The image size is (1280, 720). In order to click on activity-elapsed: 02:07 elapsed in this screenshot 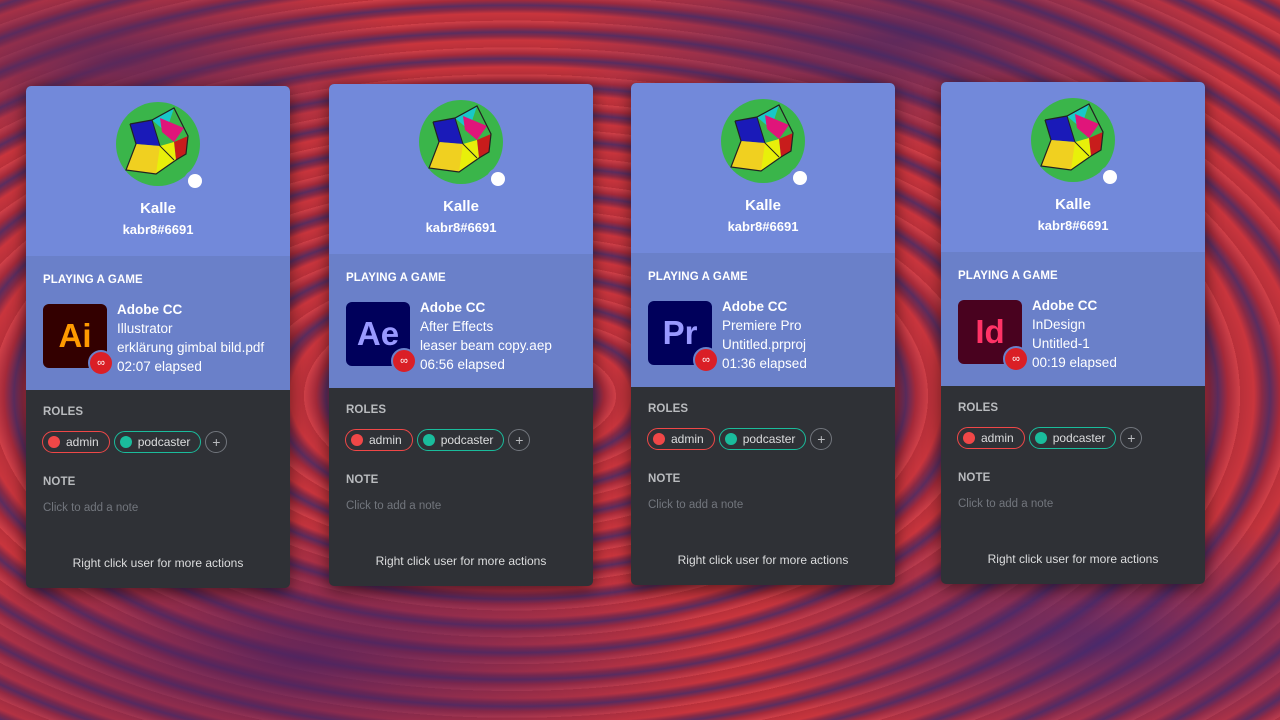, I will do `click(159, 366)`.